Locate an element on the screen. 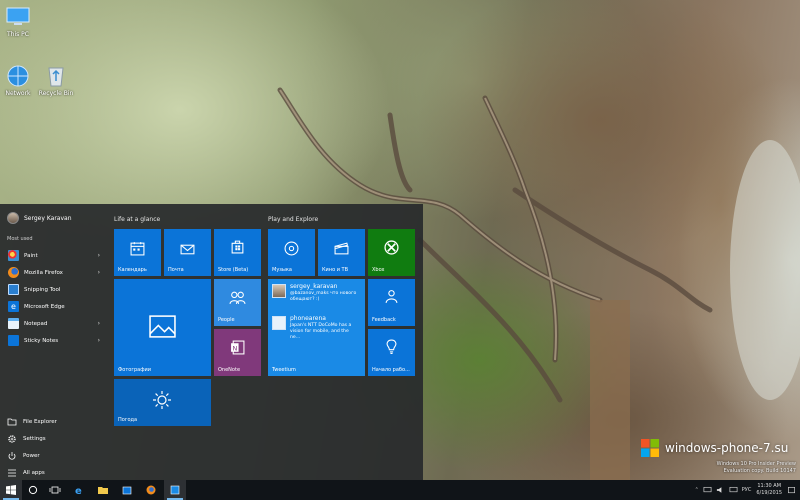  gear-icon is located at coordinates (12, 438).